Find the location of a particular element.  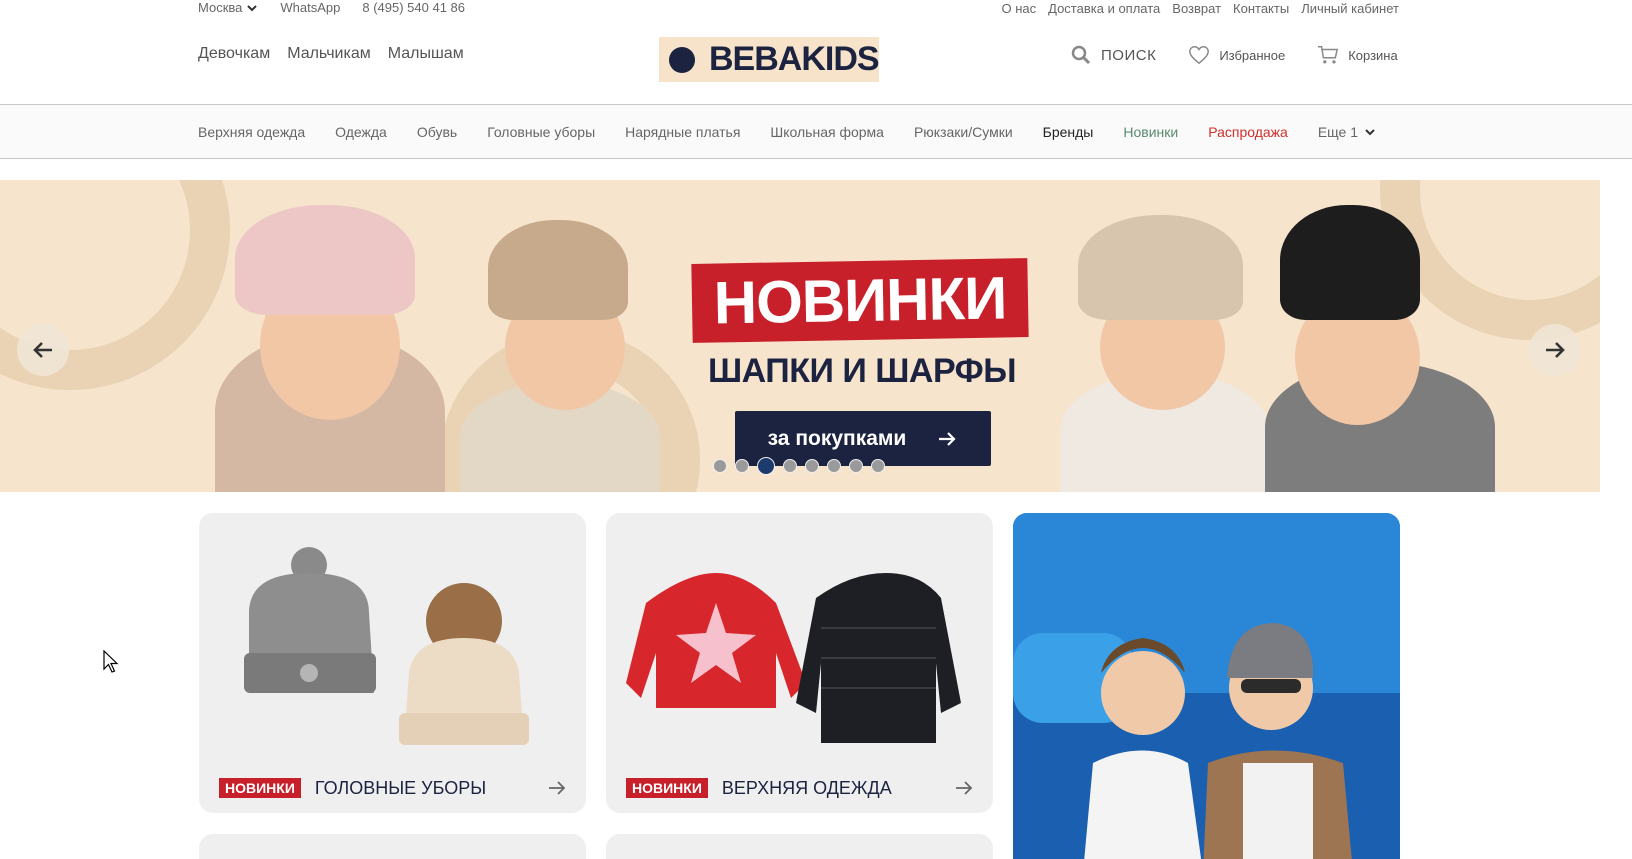

banner-title: НОВИНКИ is located at coordinates (860, 300).